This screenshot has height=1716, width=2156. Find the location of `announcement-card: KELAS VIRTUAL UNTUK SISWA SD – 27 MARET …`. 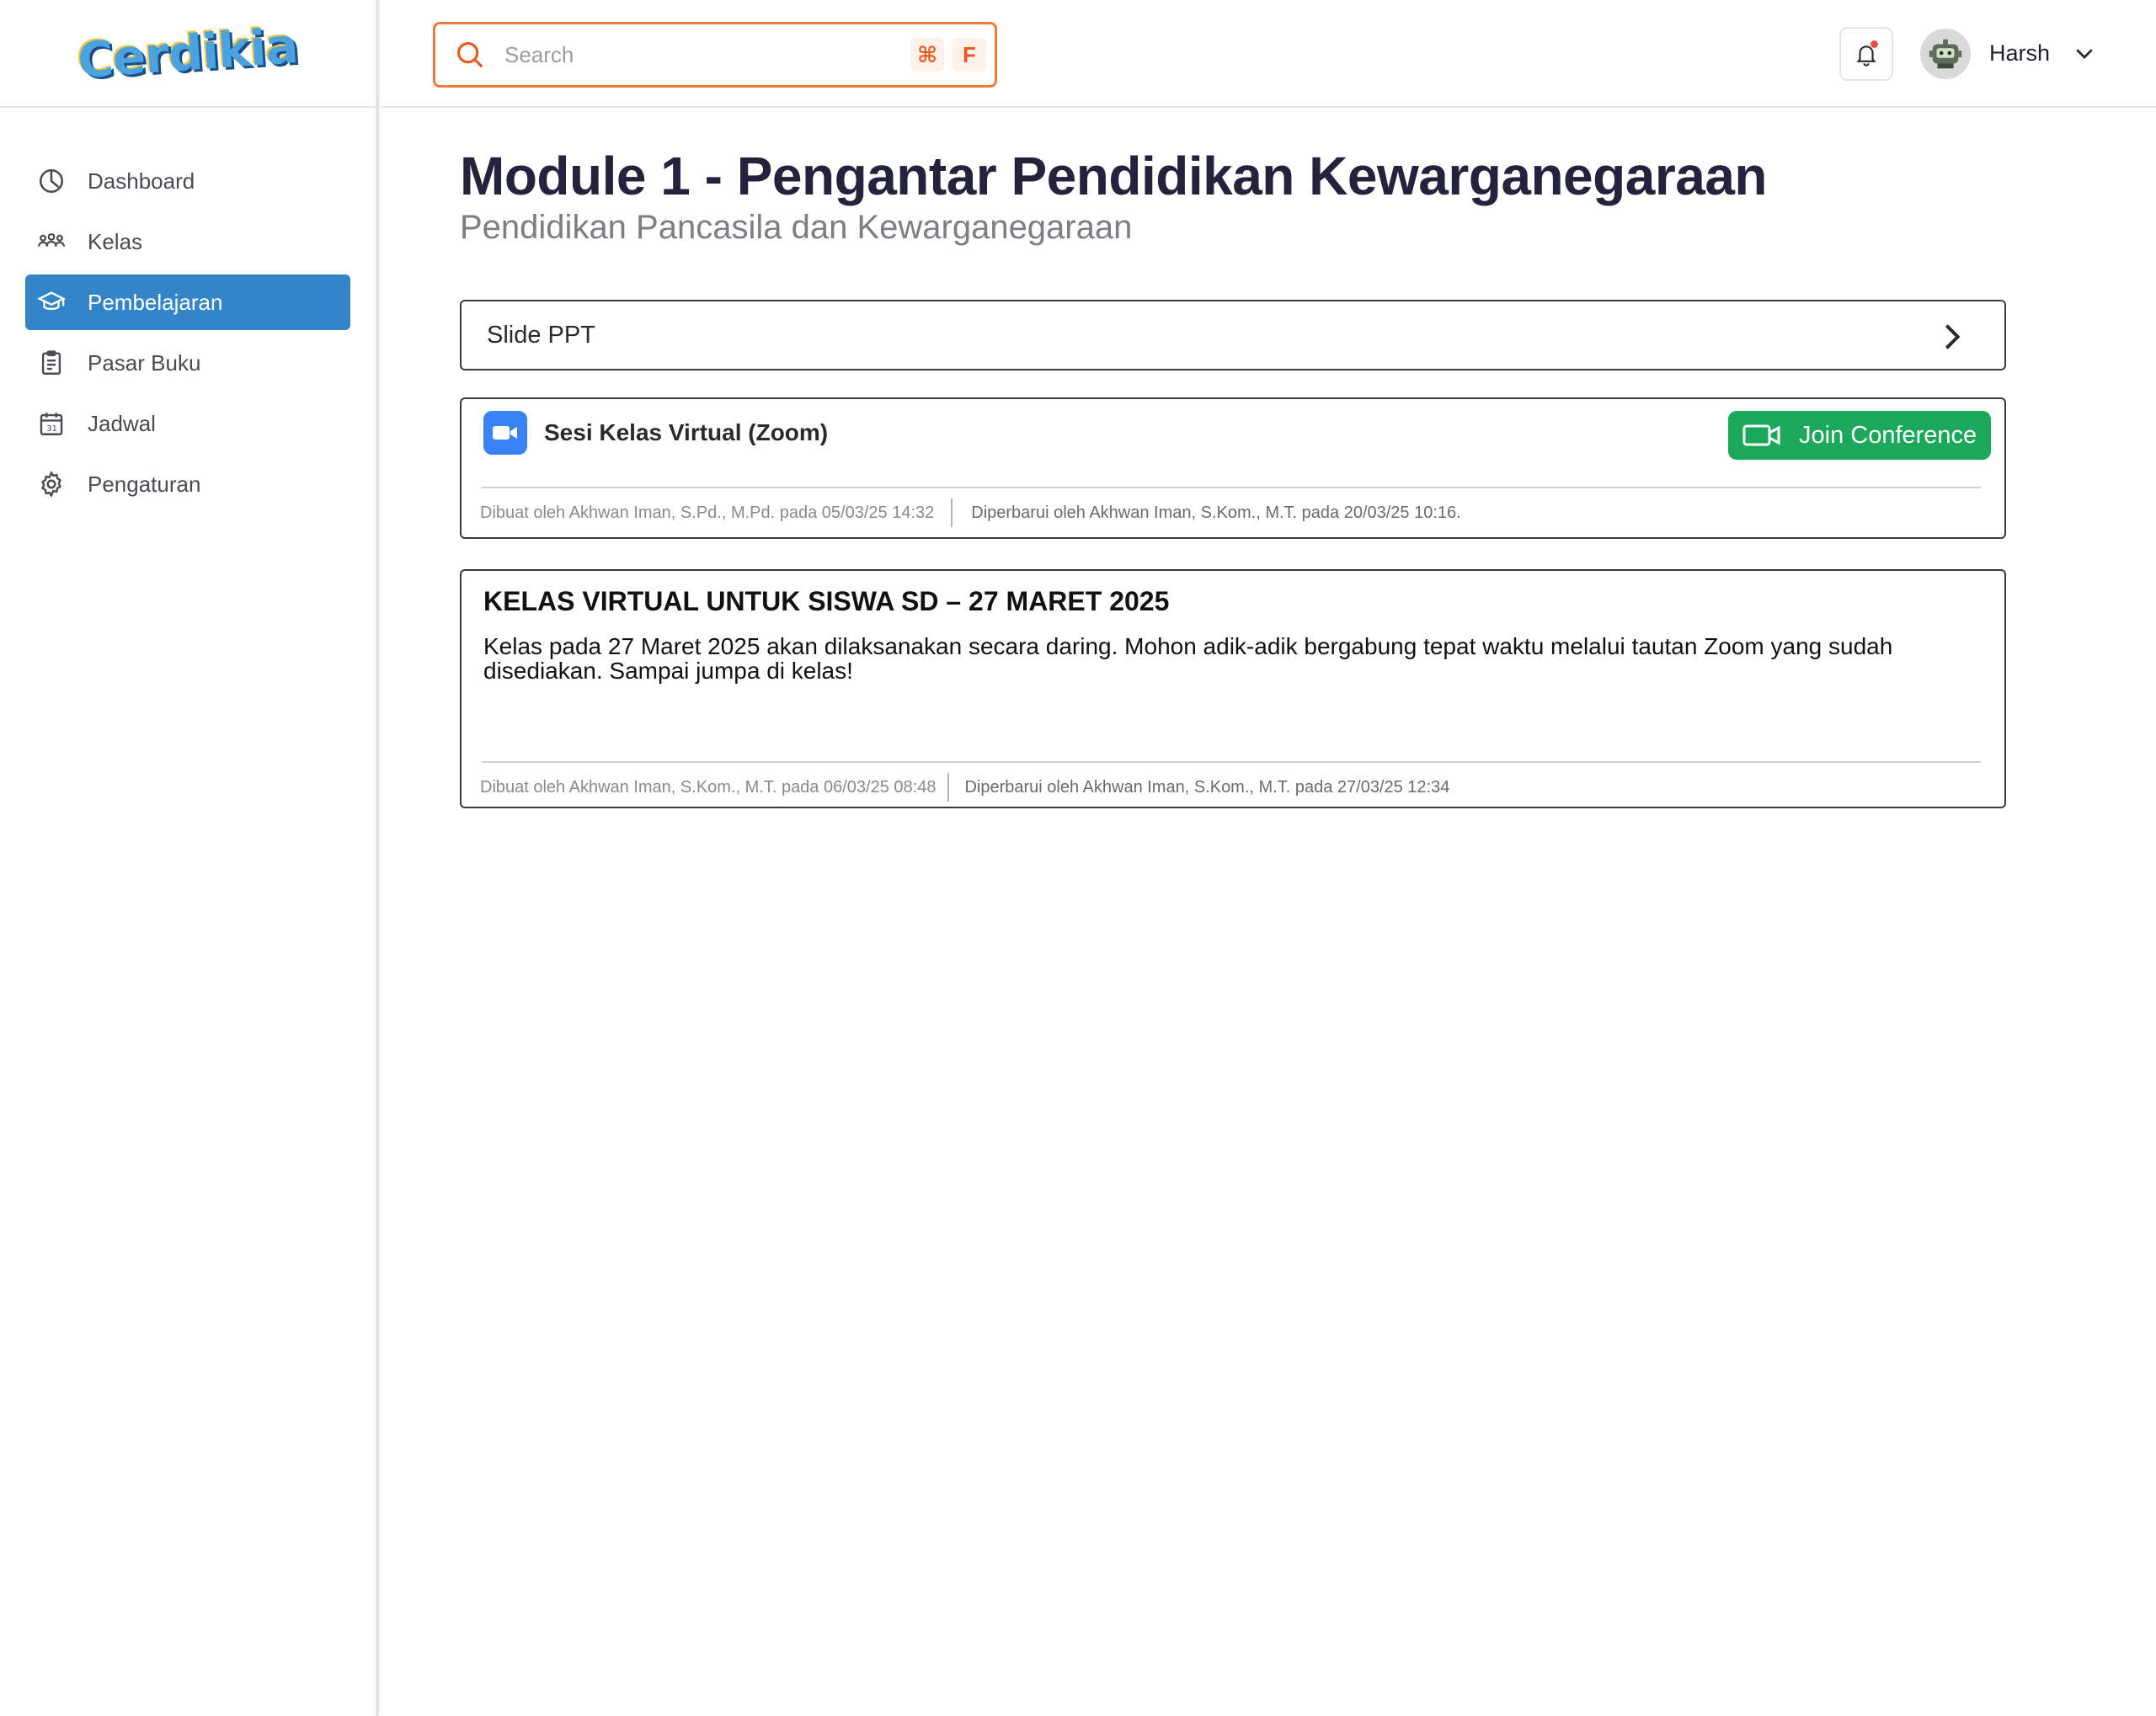

announcement-card: KELAS VIRTUAL UNTUK SISWA SD – 27 MARET … is located at coordinates (1233, 688).